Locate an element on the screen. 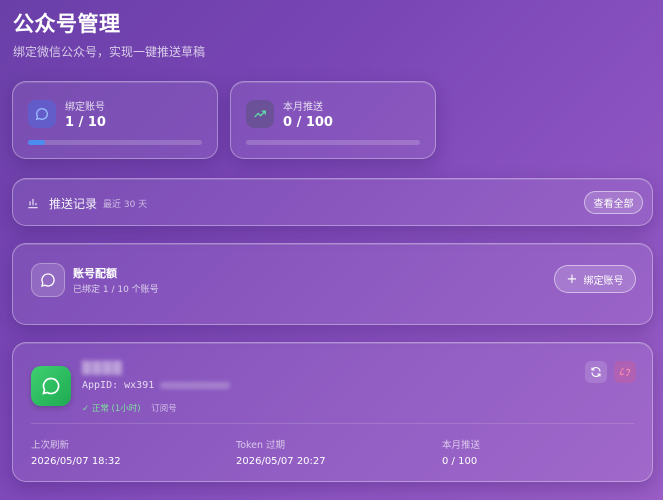  stat-label: 本月推送 is located at coordinates (303, 107).